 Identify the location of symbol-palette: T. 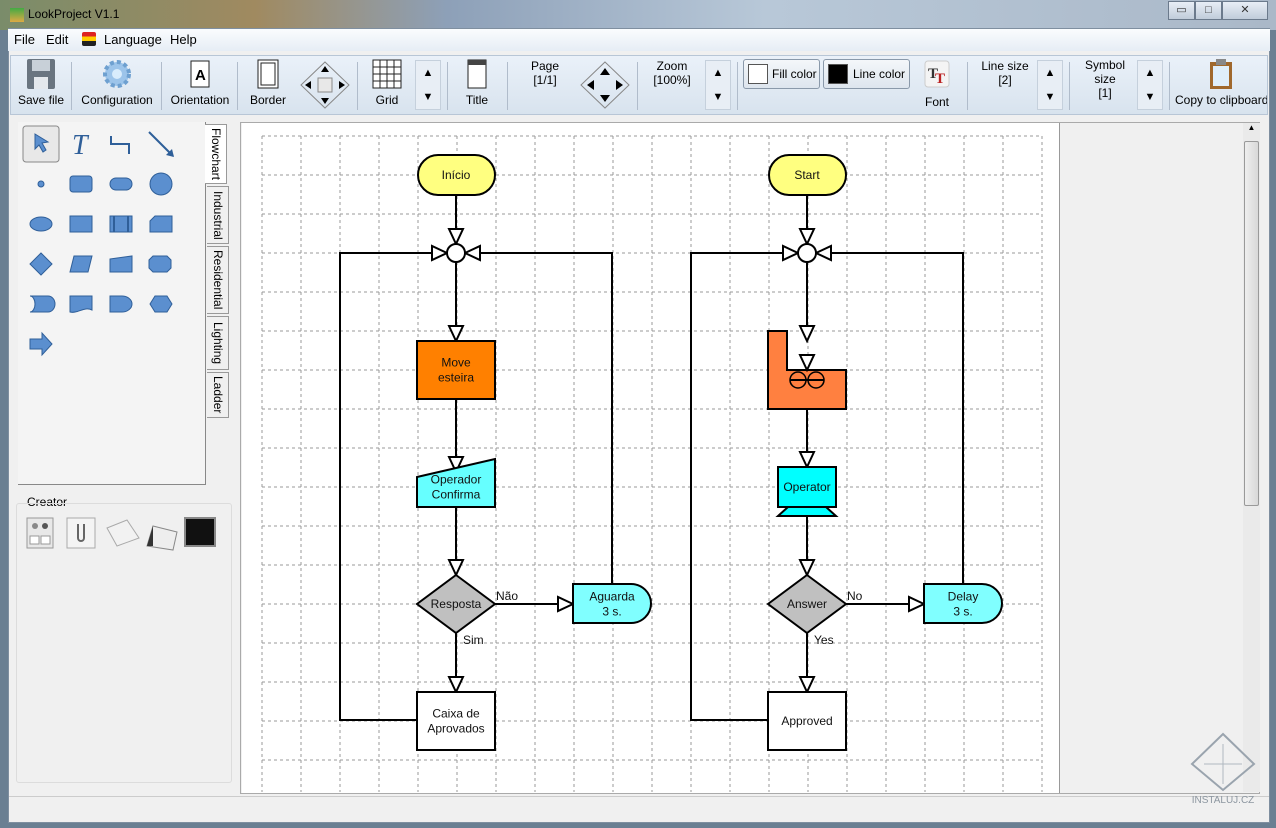
(112, 303).